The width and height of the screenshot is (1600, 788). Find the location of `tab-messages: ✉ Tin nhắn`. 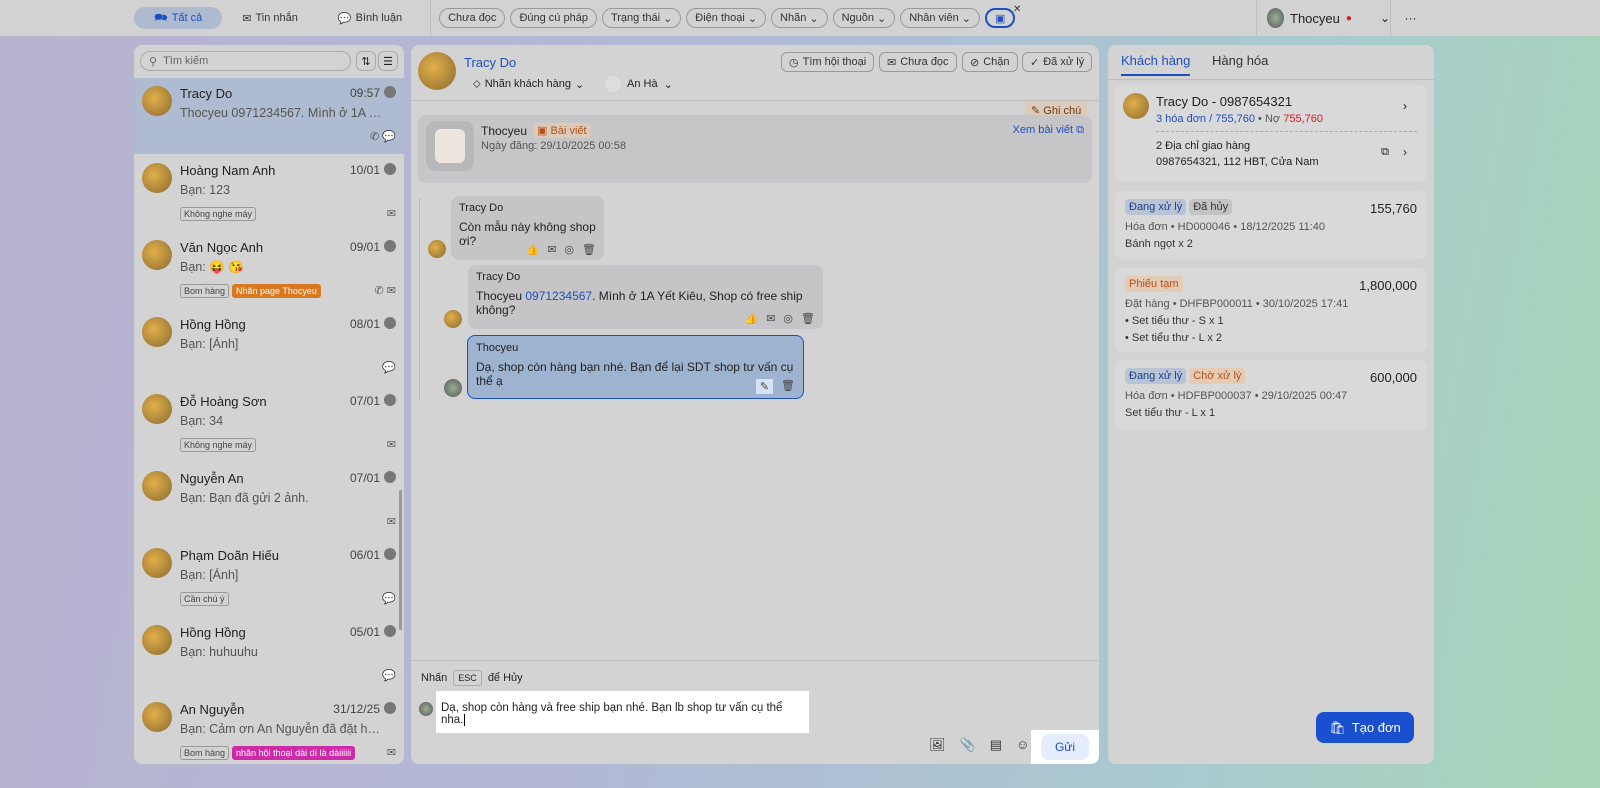

tab-messages: ✉ Tin nhắn is located at coordinates (270, 18).